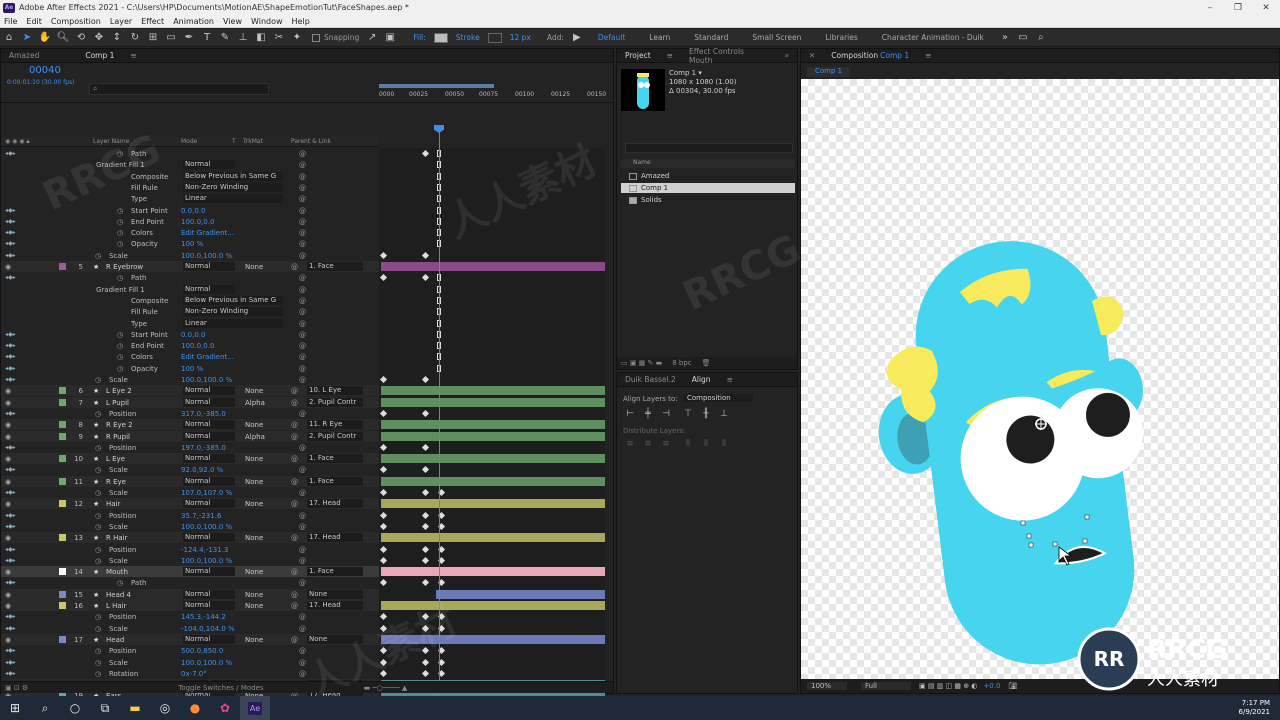  What do you see at coordinates (190, 447) in the screenshot?
I see `property-row: ◂◆▸ ◷ Position 197.0,-385.0 @` at bounding box center [190, 447].